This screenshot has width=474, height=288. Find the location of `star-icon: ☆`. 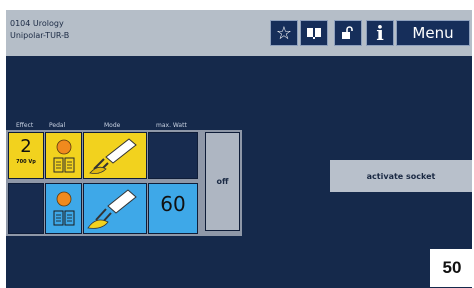

star-icon: ☆ is located at coordinates (284, 33).